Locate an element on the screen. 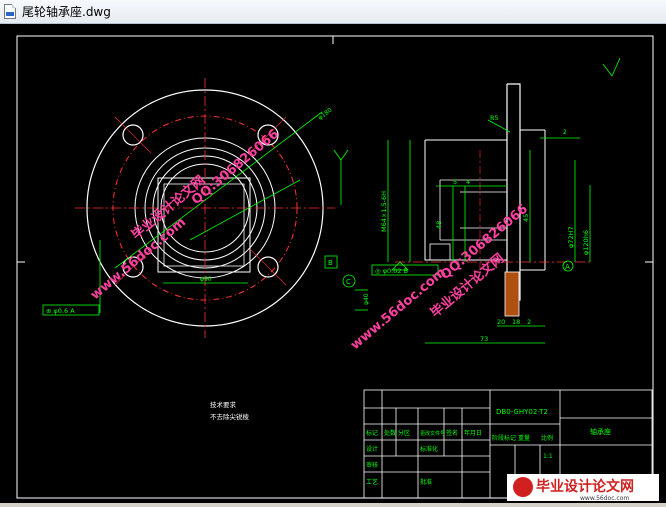  svg-text: 设计 is located at coordinates (372, 449).